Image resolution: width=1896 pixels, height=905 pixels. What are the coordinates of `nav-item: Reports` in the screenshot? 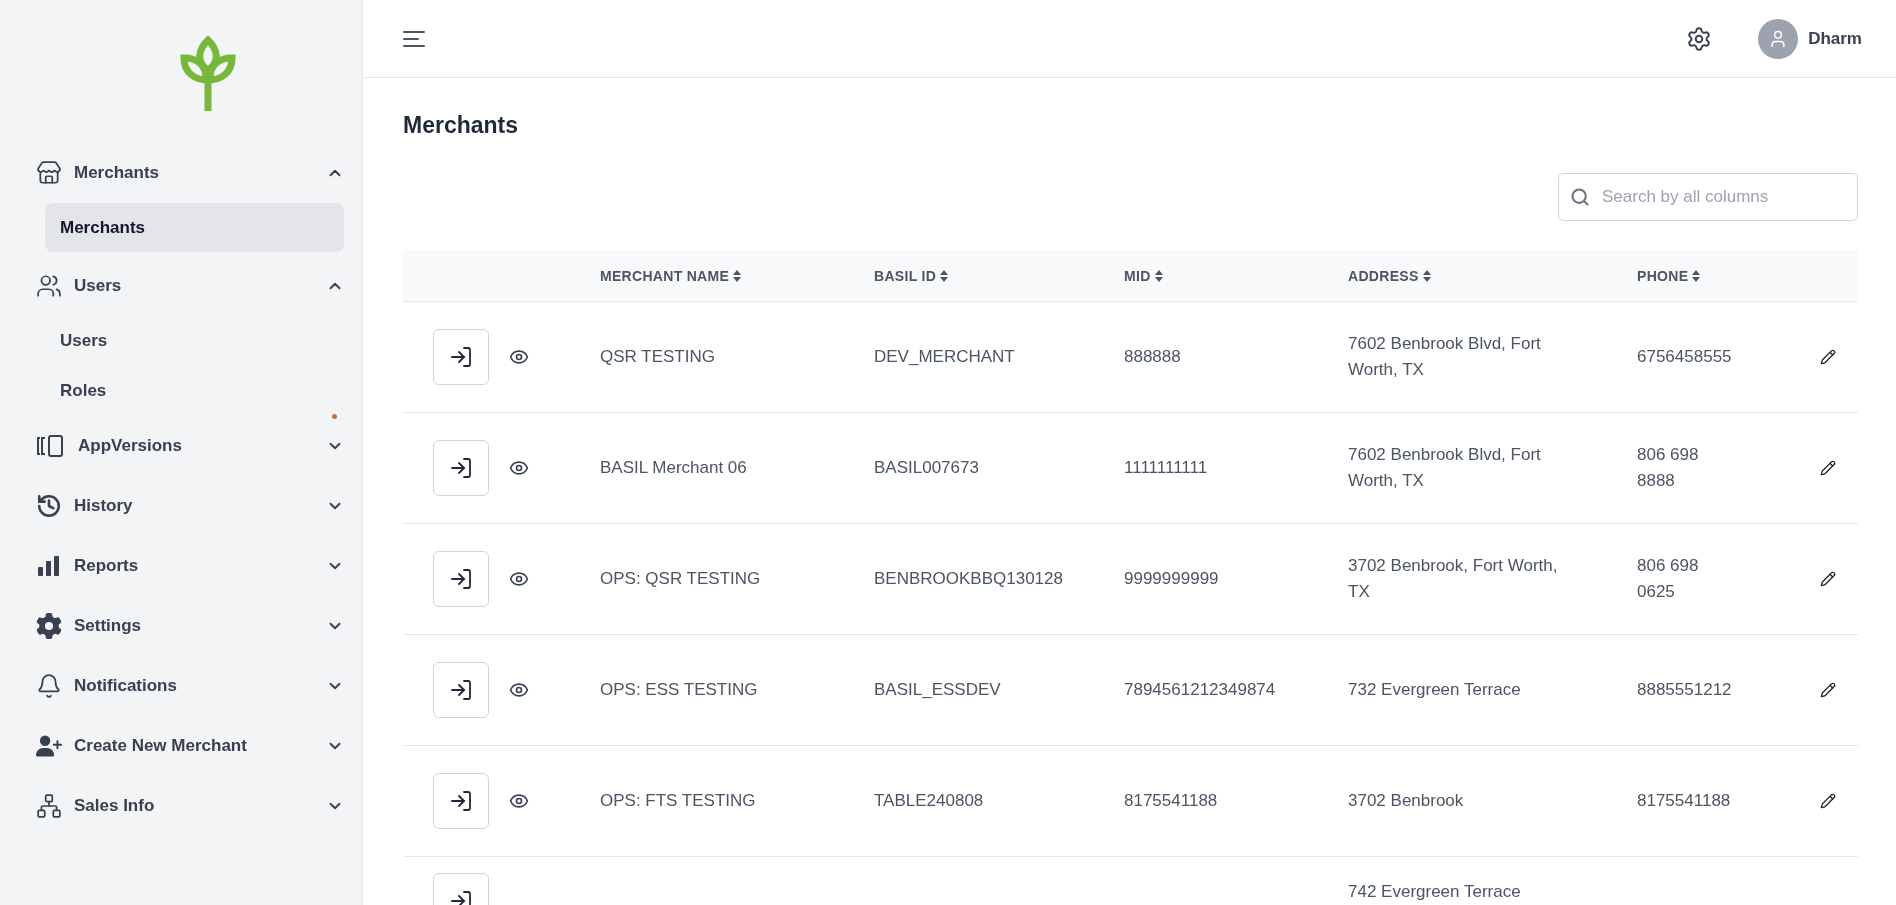 It's located at (190, 566).